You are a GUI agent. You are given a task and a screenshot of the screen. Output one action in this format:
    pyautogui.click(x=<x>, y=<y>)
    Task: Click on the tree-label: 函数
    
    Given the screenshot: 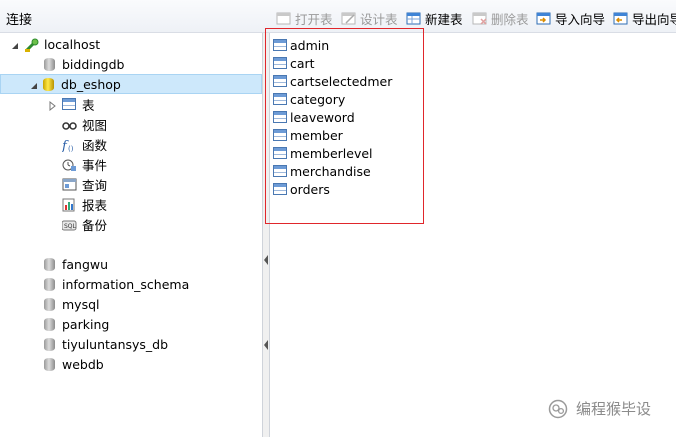 What is the action you would take?
    pyautogui.click(x=95, y=145)
    